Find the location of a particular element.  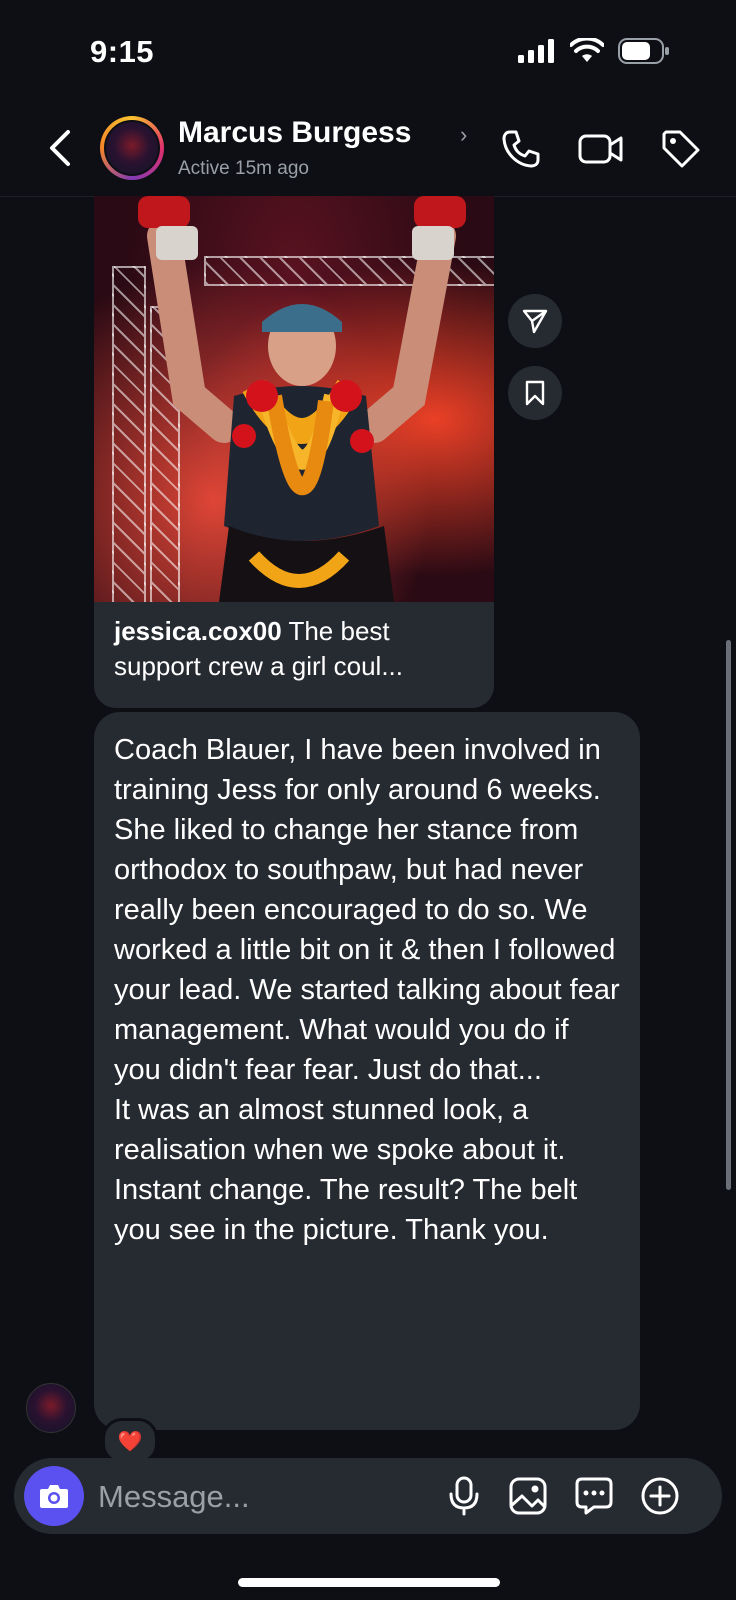

shared-post-image is located at coordinates (294, 399).